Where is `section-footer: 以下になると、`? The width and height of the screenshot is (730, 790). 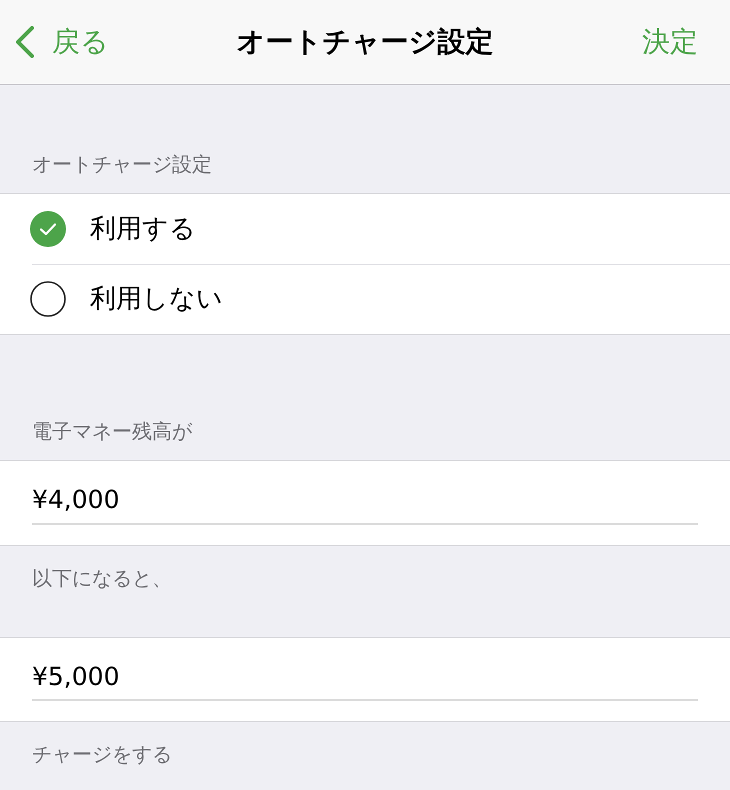 section-footer: 以下になると、 is located at coordinates (365, 569).